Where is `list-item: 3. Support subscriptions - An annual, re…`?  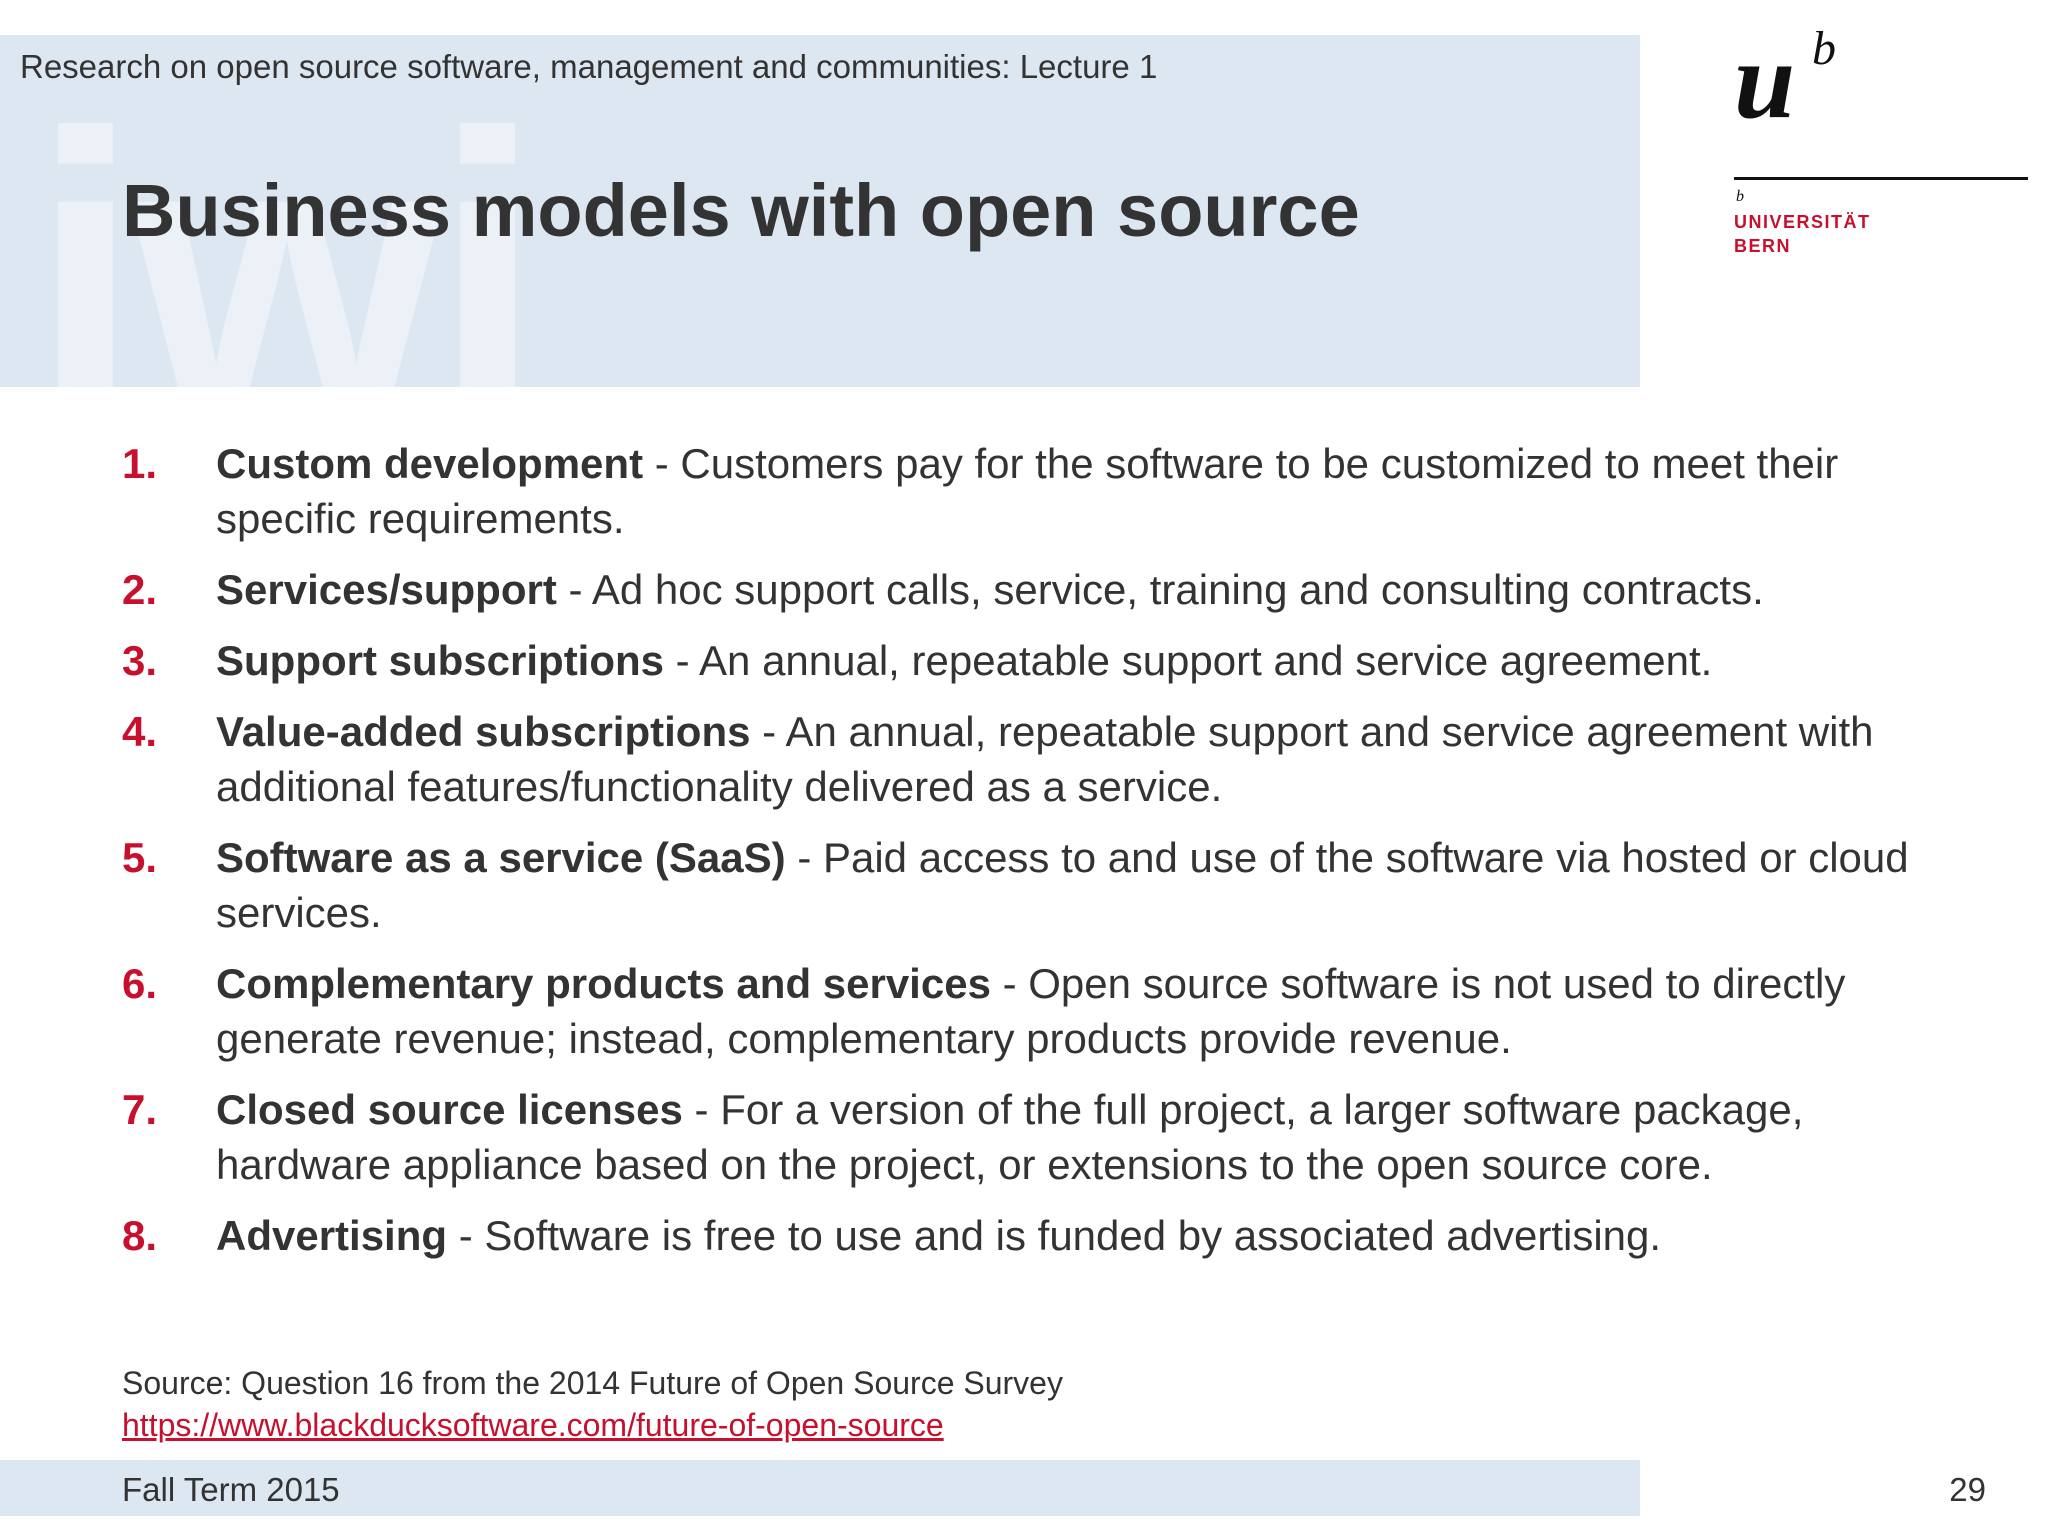 list-item: 3. Support subscriptions - An annual, re… is located at coordinates (1052, 660).